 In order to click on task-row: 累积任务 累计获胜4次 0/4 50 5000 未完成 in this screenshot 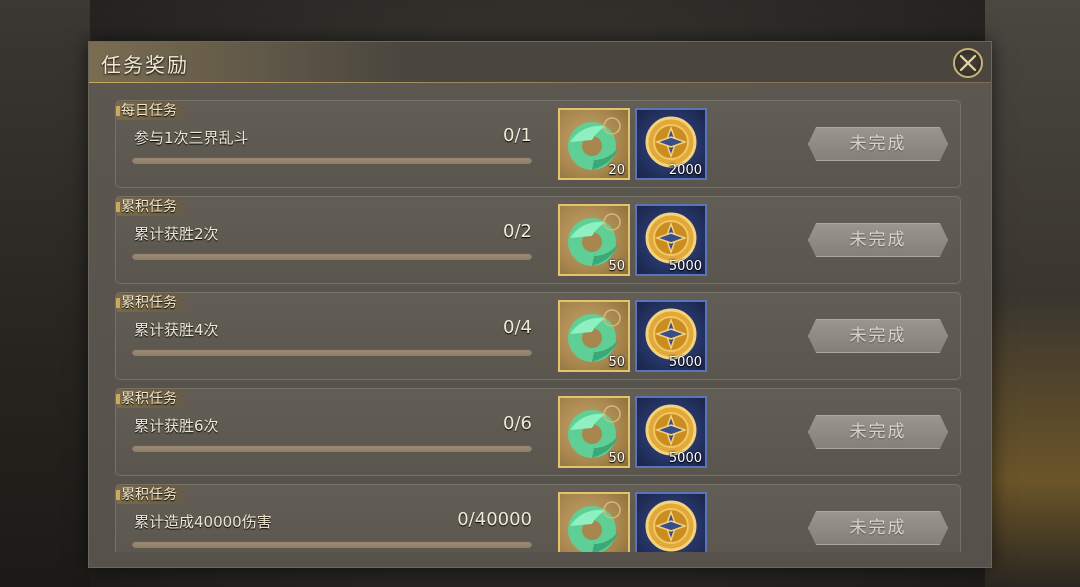, I will do `click(538, 336)`.